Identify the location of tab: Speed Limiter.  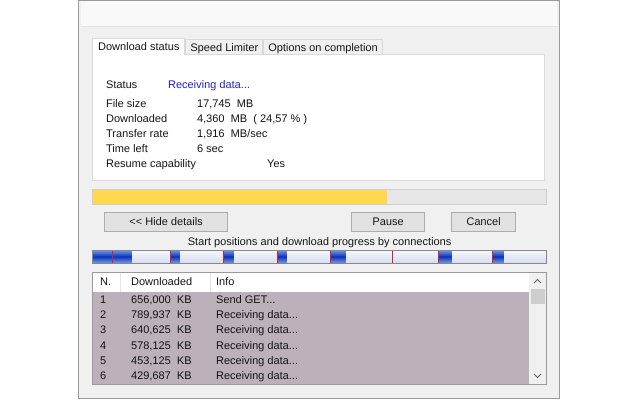
(224, 46).